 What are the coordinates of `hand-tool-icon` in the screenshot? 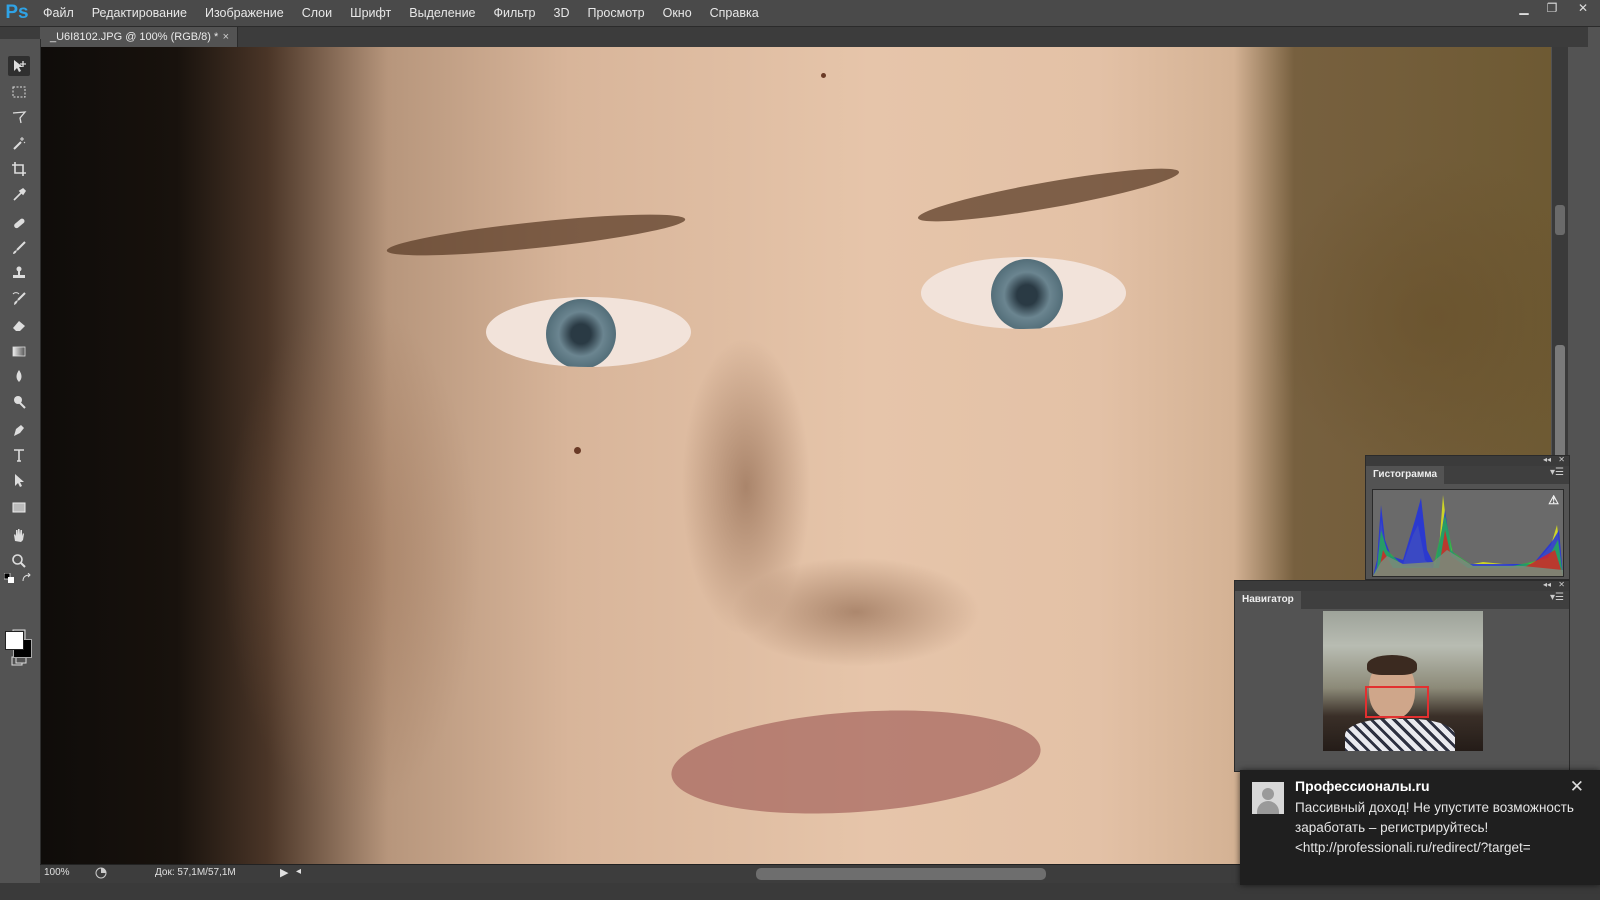 It's located at (19, 535).